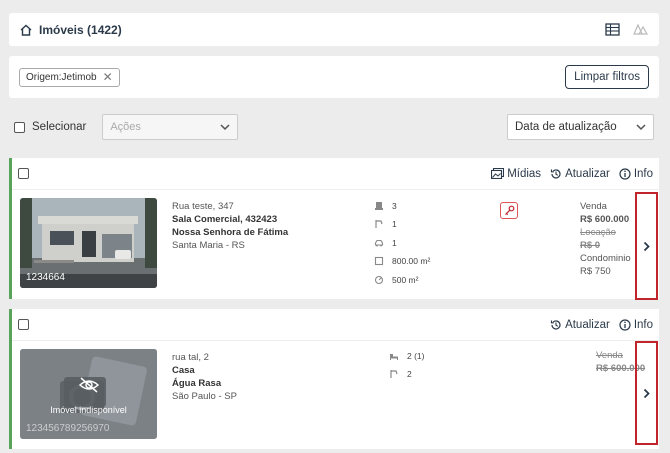 This screenshot has height=453, width=670. What do you see at coordinates (379, 242) in the screenshot?
I see `car-icon` at bounding box center [379, 242].